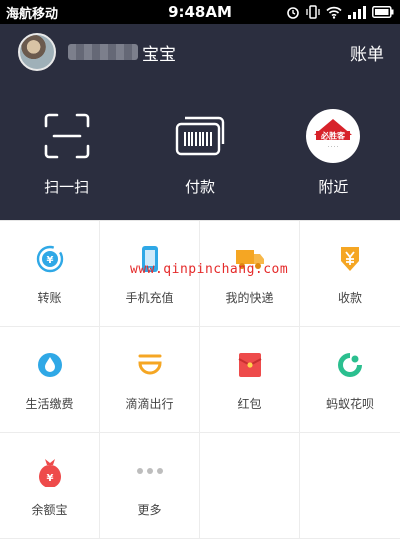  I want to click on grid-item-receive-money: 收款, so click(350, 274).